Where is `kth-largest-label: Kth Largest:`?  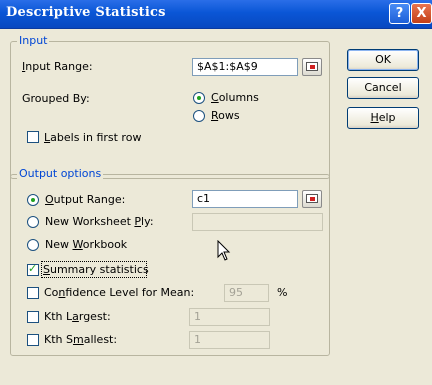
kth-largest-label: Kth Largest: is located at coordinates (77, 316).